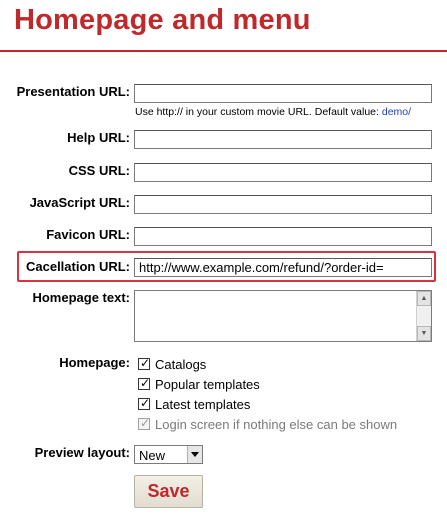 This screenshot has height=532, width=447. What do you see at coordinates (283, 316) in the screenshot?
I see `homepage-text-area: ▲ ▼` at bounding box center [283, 316].